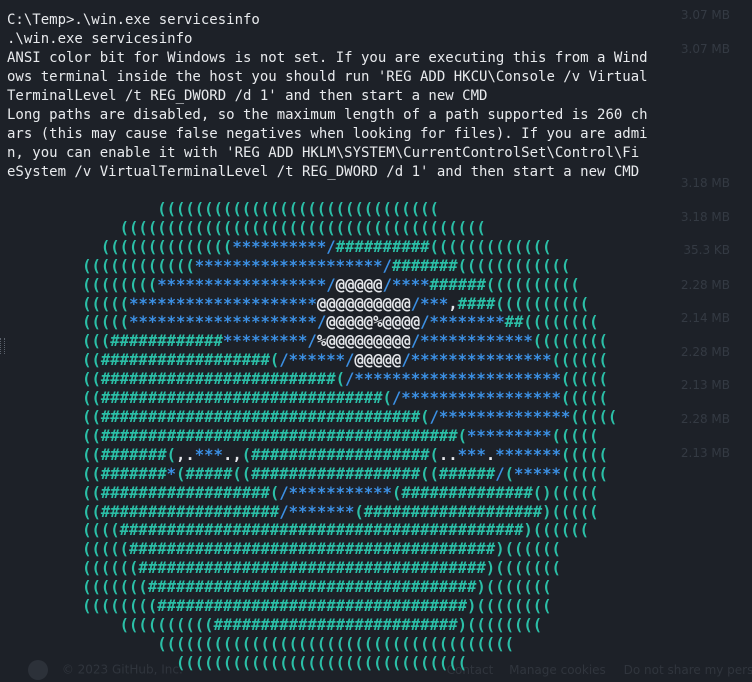  I want to click on ascii-banner-line: (((((((((((((((((((((((((((((((, so click(237, 662).